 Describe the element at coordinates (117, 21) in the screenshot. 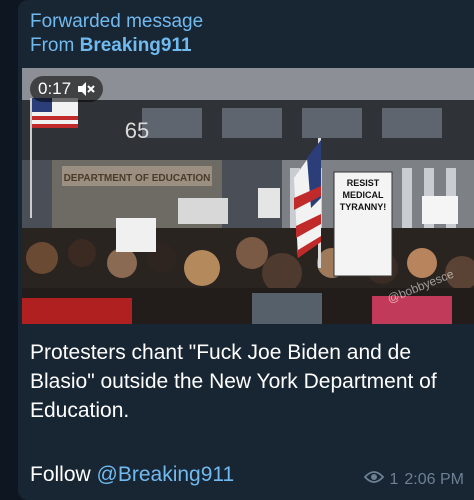

I see `forwarded-label: Forwarded message` at that location.